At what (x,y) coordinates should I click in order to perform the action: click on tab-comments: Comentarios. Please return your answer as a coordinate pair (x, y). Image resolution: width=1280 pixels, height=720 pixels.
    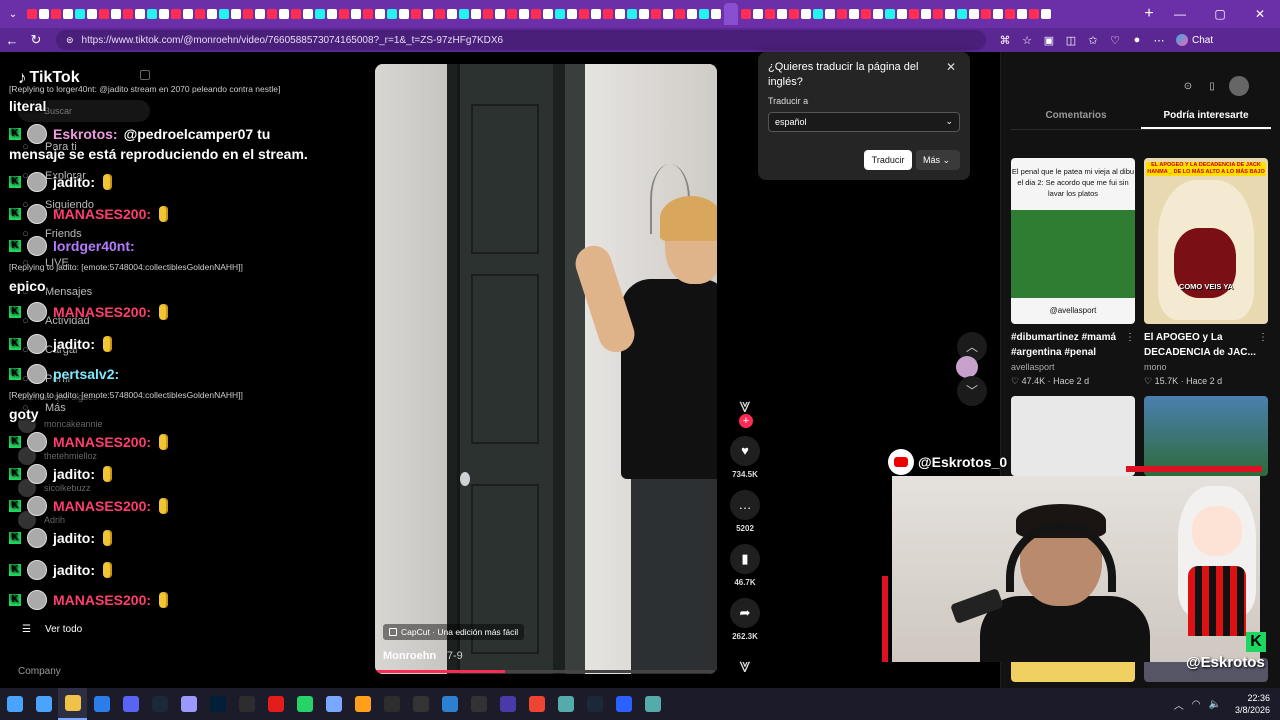
    Looking at the image, I should click on (1076, 116).